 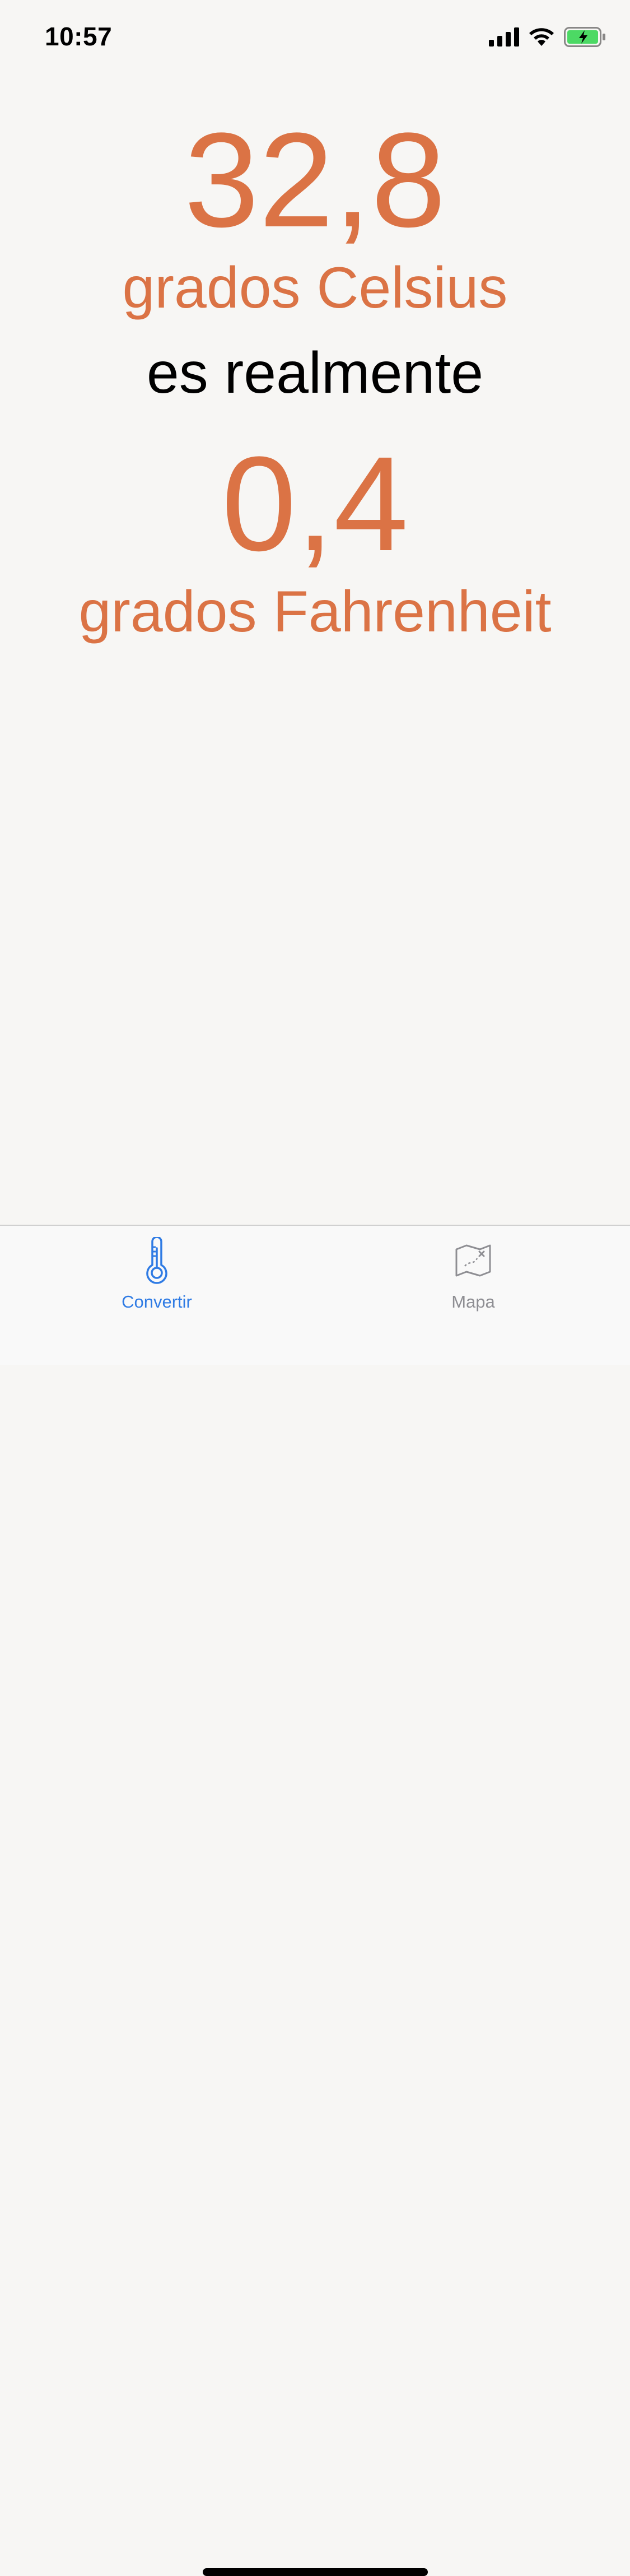 I want to click on tab-mapa: Mapa, so click(x=474, y=1282).